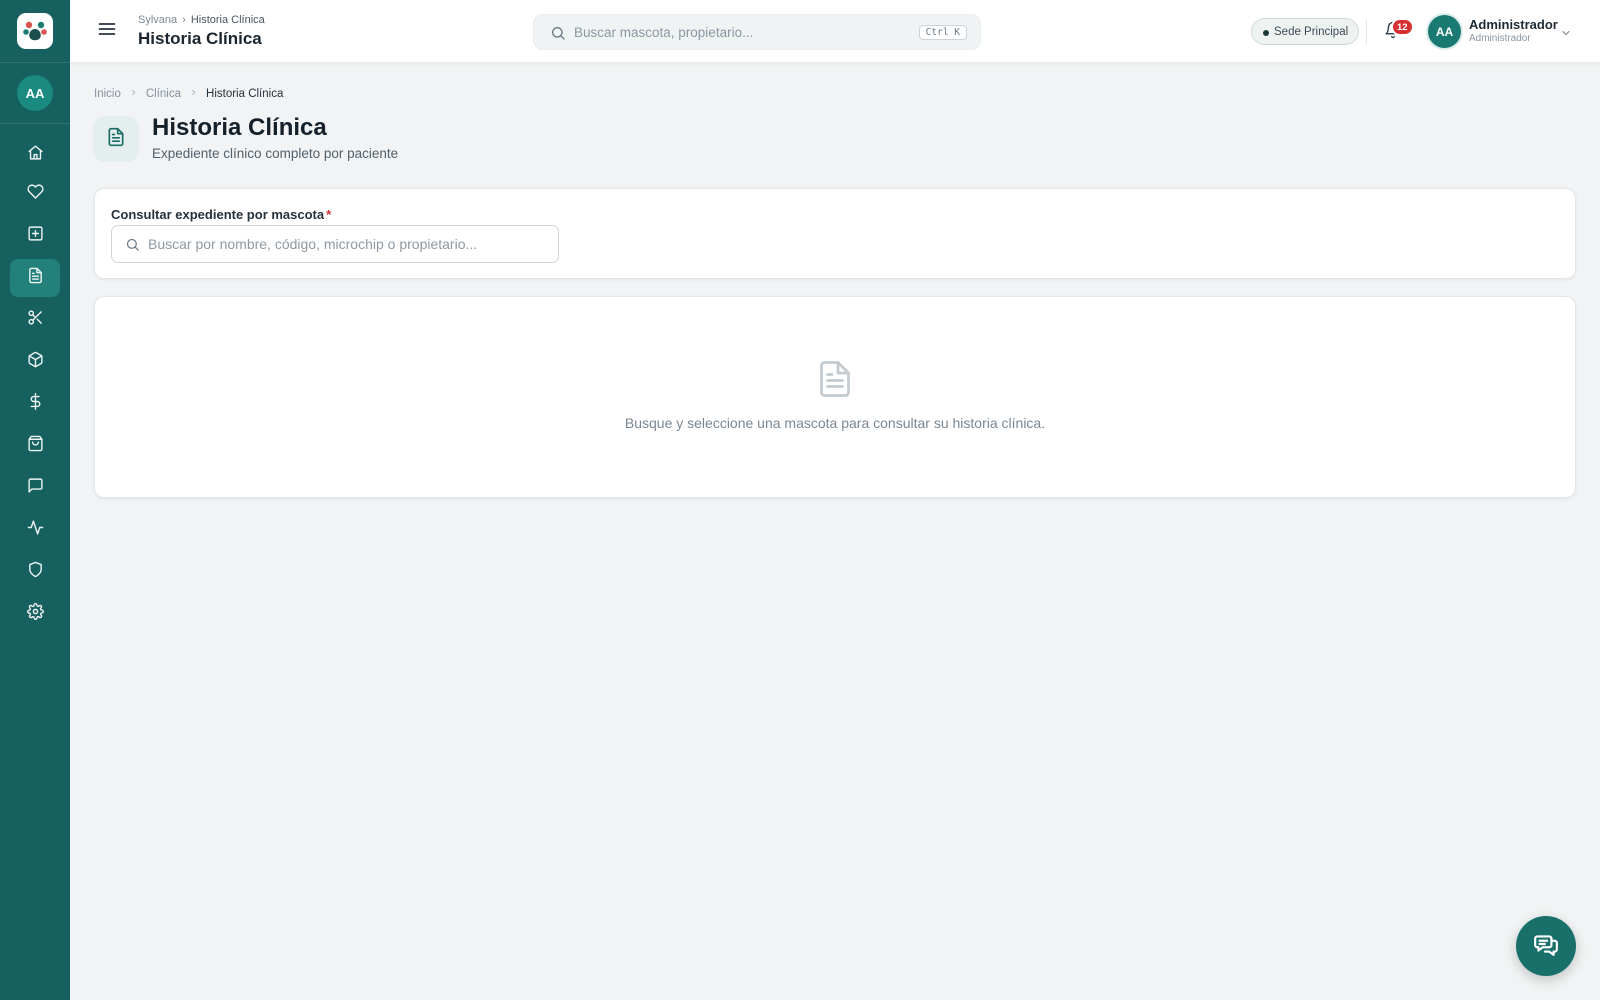  I want to click on menu-toggle-button, so click(107, 31).